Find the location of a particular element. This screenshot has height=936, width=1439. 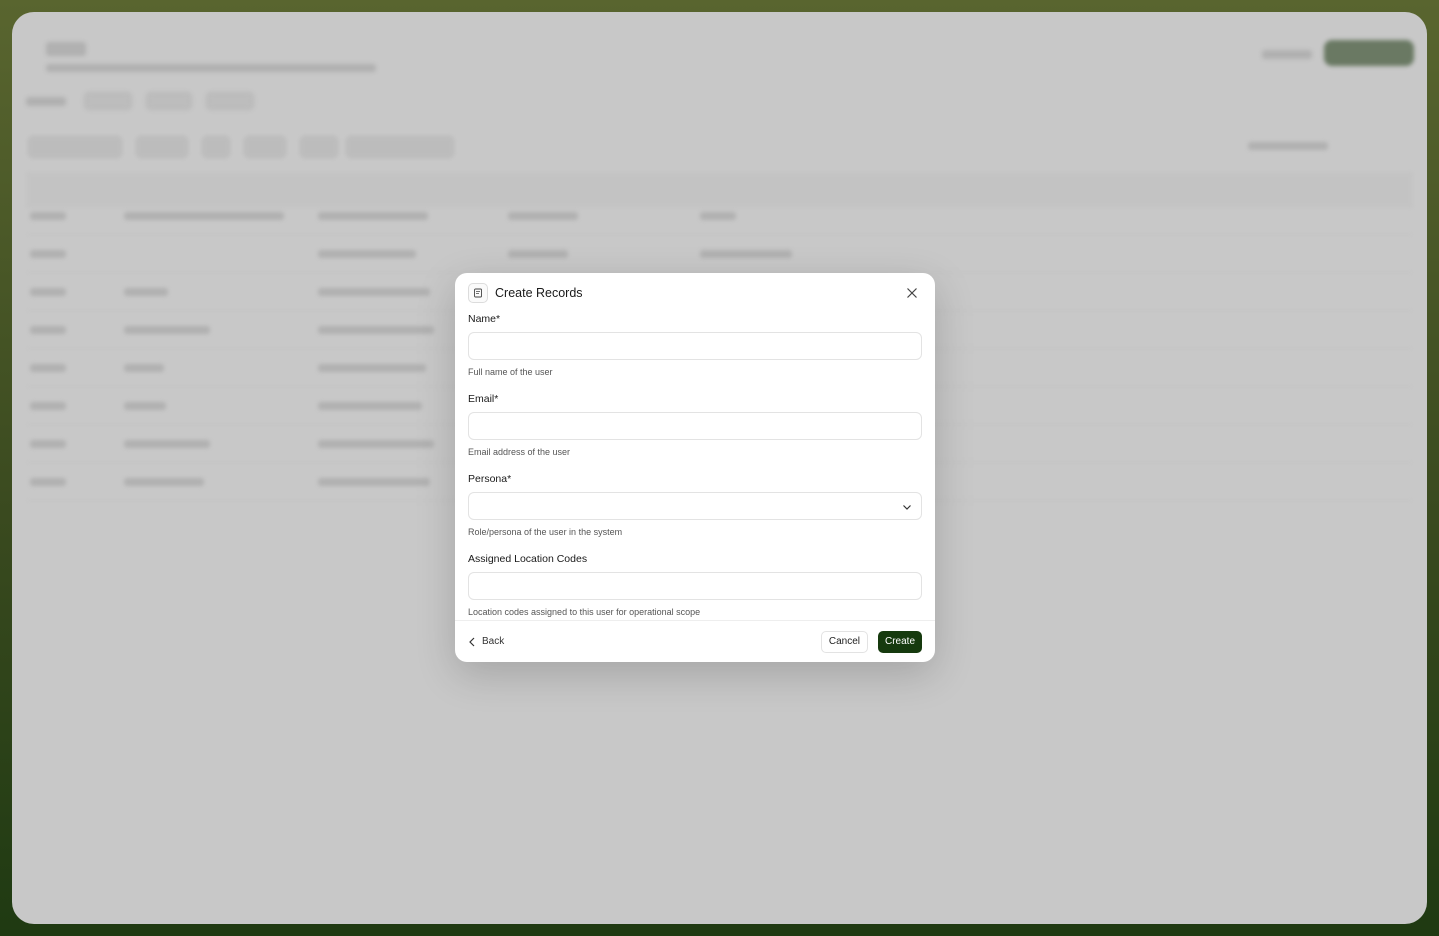

name-help: Full name of the user is located at coordinates (510, 372).